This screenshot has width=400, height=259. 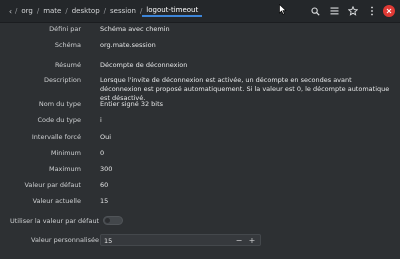 What do you see at coordinates (65, 240) in the screenshot?
I see `custom-value-label: Valeur personnalisée` at bounding box center [65, 240].